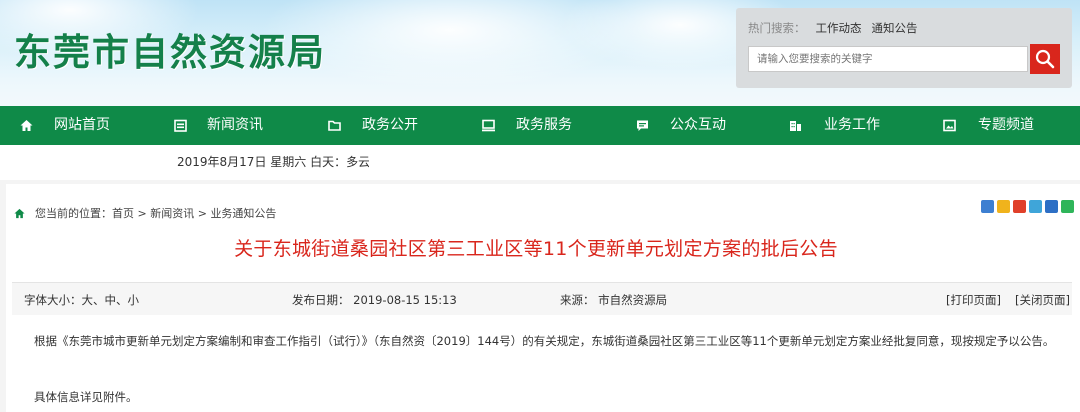 The height and width of the screenshot is (412, 1080). I want to click on nav-label: 专题频道, so click(1006, 125).